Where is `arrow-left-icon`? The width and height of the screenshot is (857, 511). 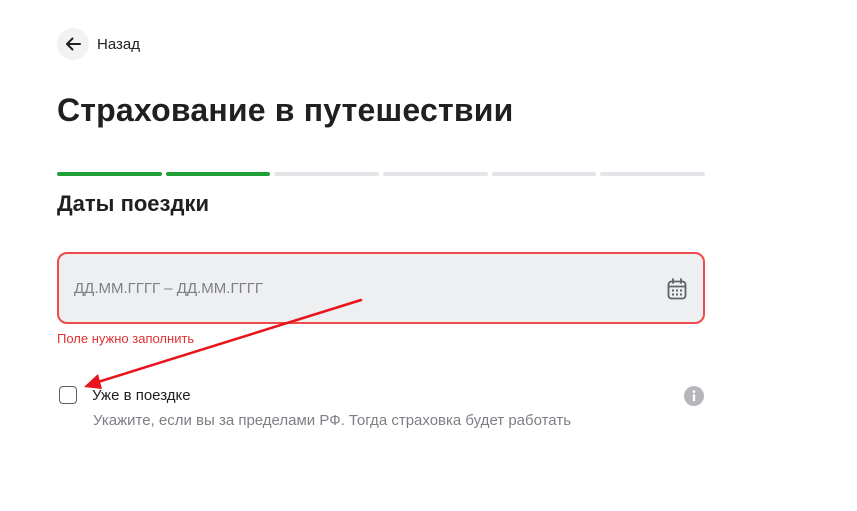 arrow-left-icon is located at coordinates (73, 44).